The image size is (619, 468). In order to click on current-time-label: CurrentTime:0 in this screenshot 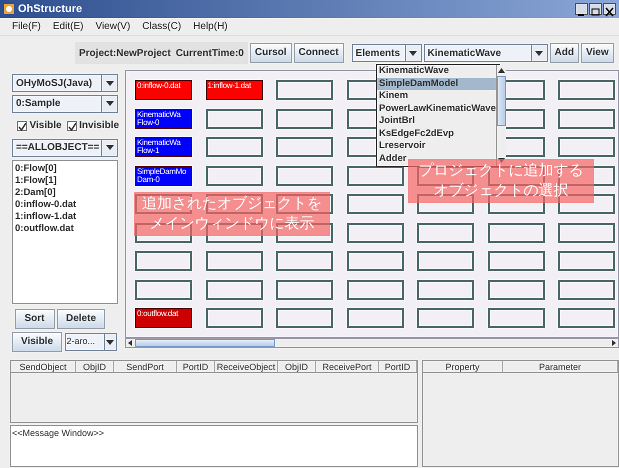, I will do `click(210, 53)`.